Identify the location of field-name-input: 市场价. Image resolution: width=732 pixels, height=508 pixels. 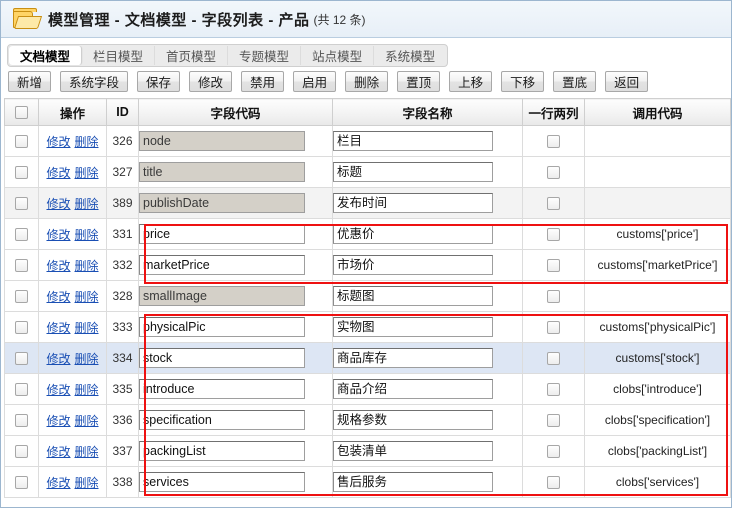
(413, 265).